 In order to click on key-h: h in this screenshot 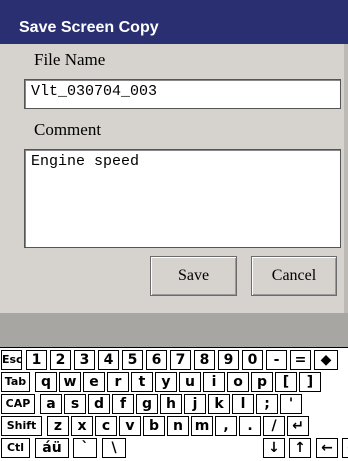, I will do `click(171, 404)`.